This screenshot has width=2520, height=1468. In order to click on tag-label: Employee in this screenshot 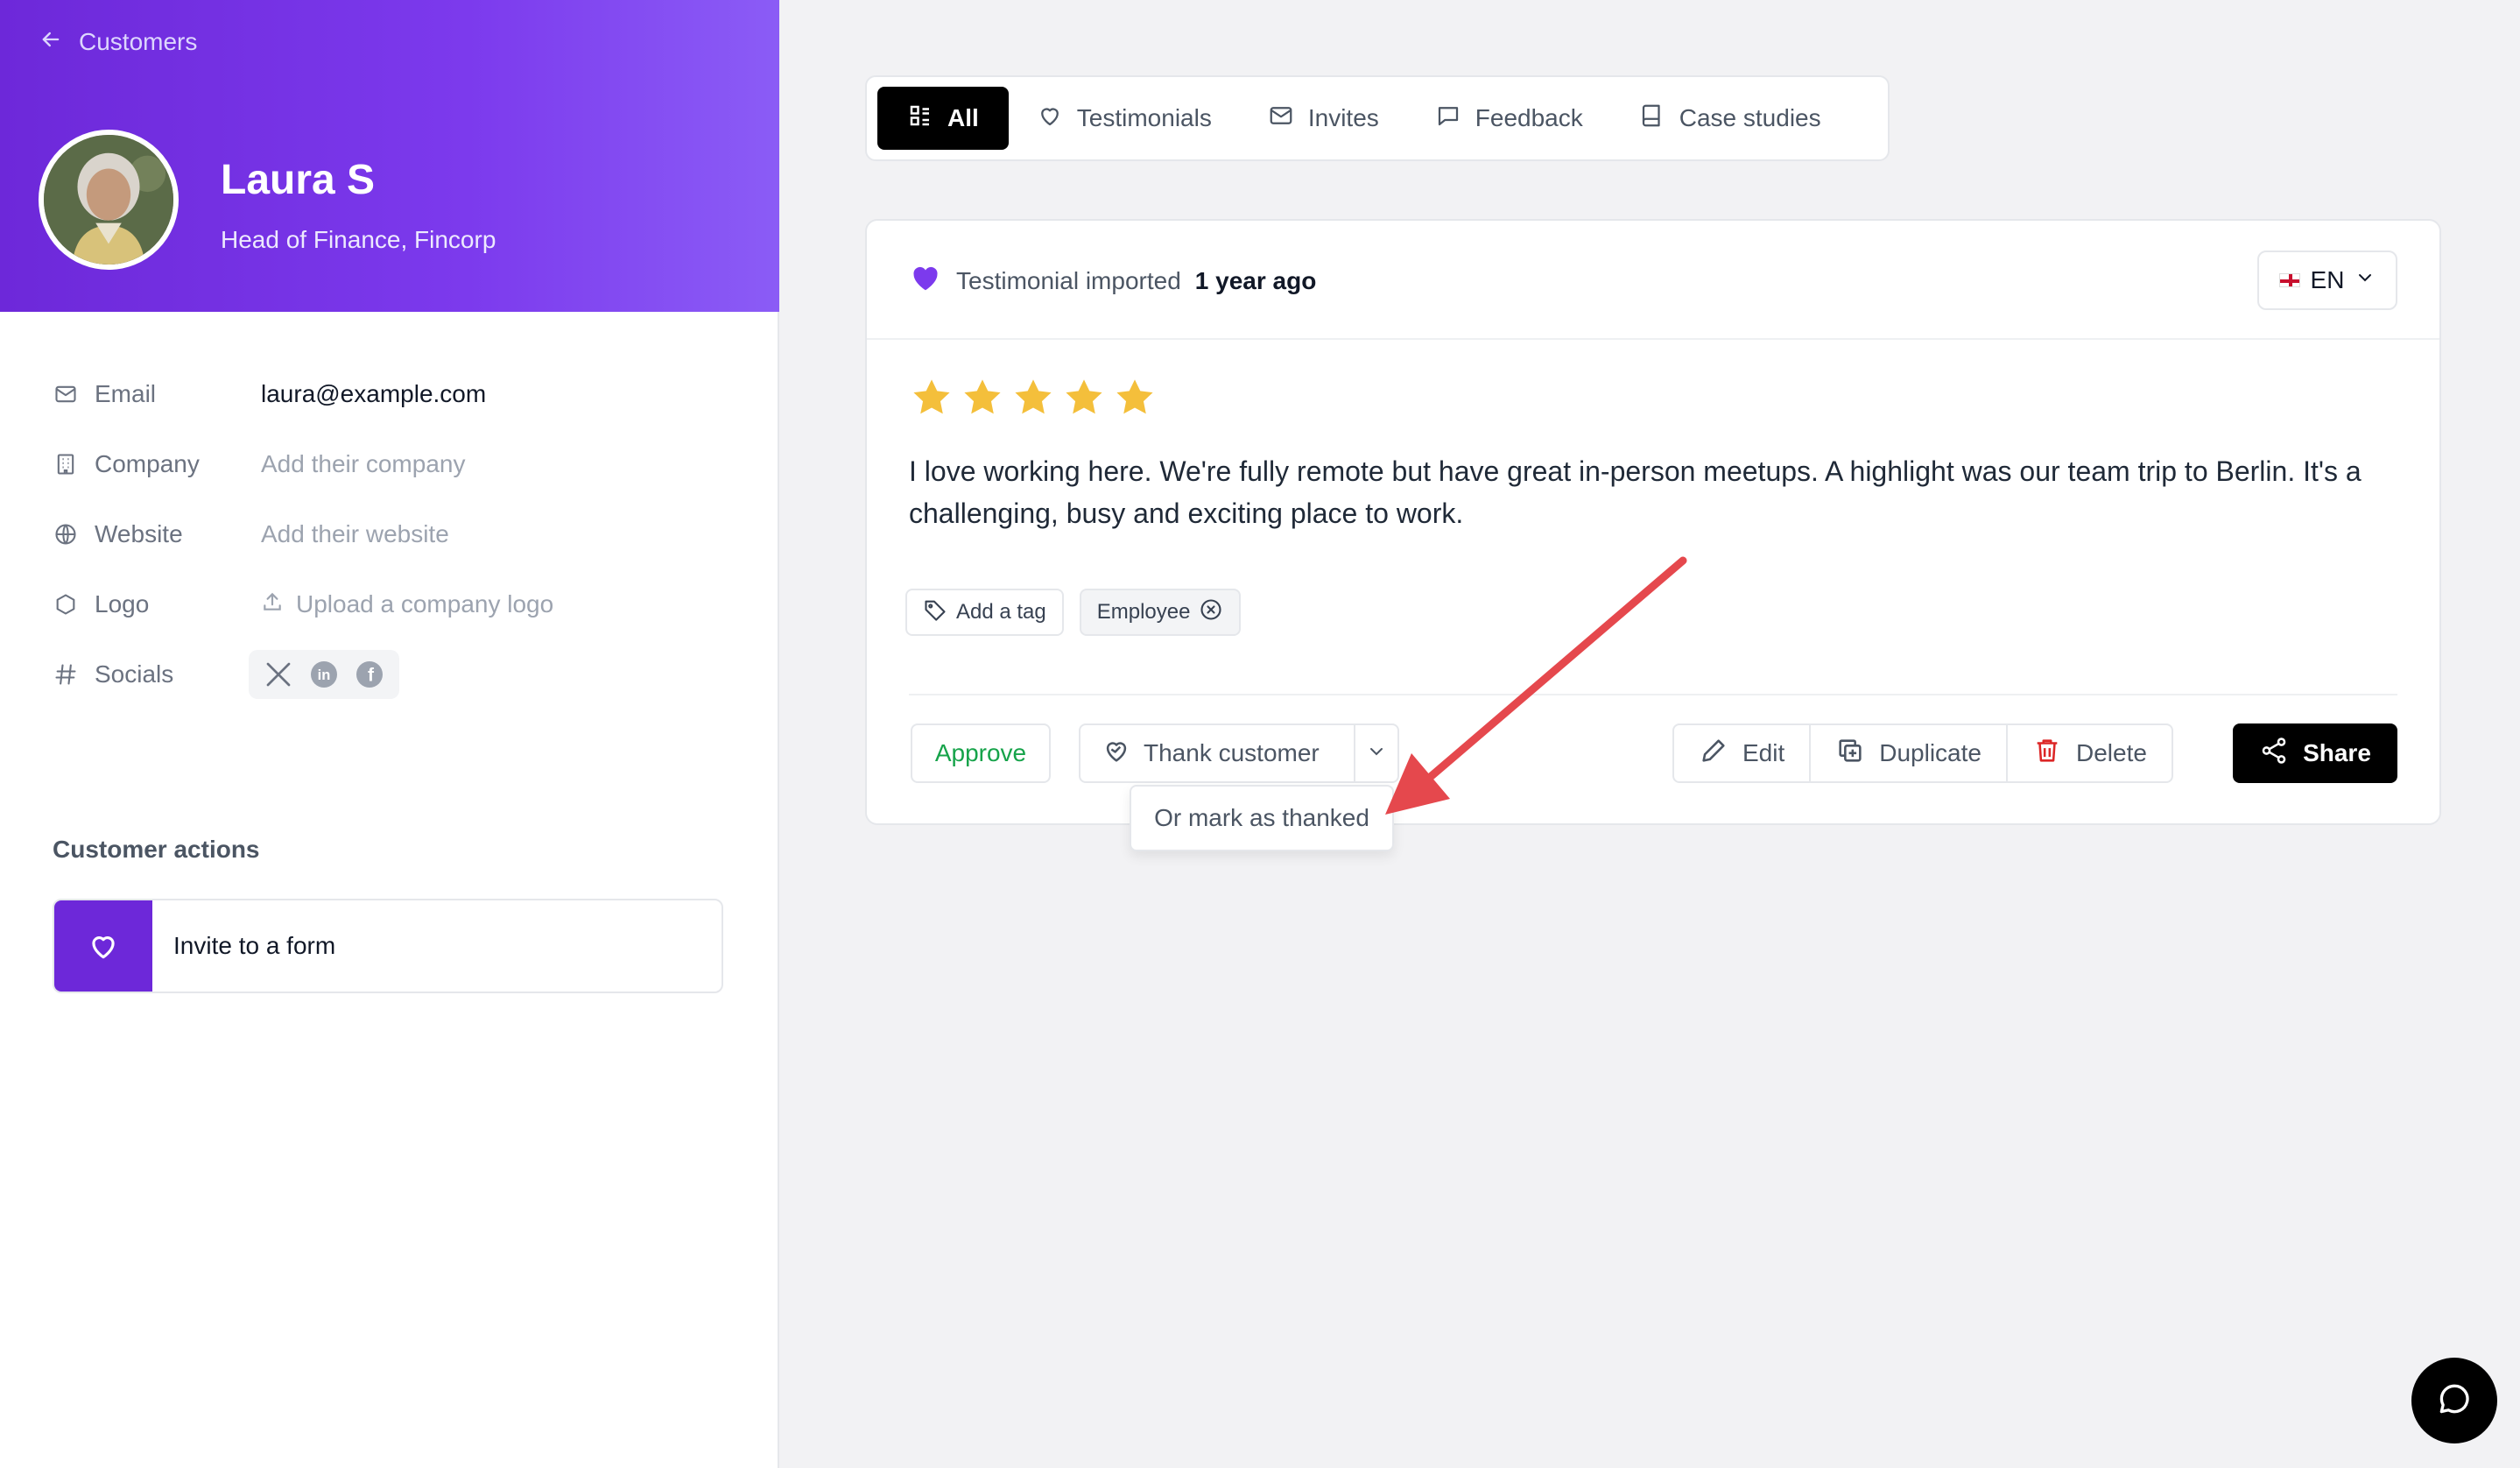, I will do `click(1143, 612)`.